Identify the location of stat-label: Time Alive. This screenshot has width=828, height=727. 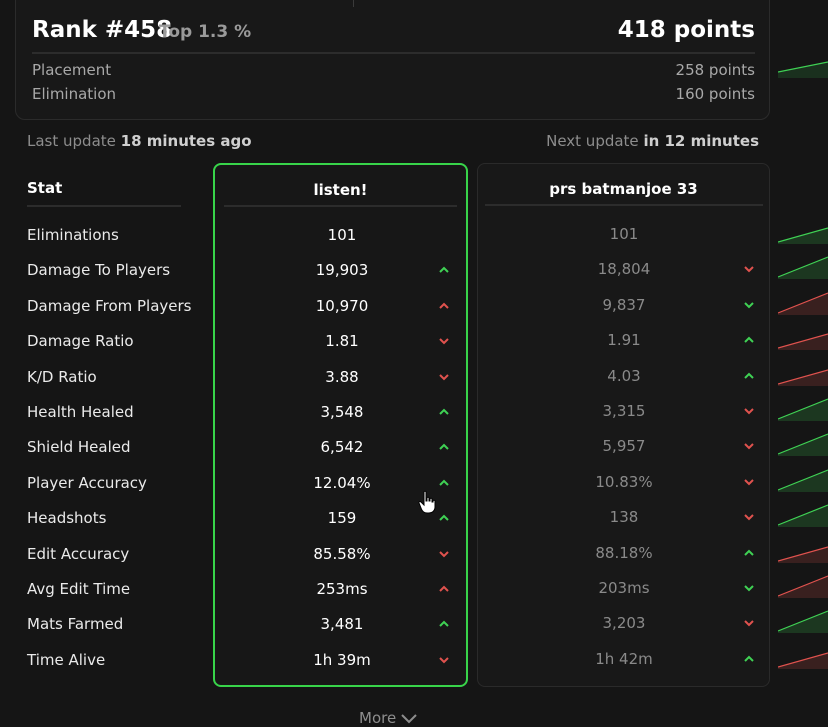
(66, 659).